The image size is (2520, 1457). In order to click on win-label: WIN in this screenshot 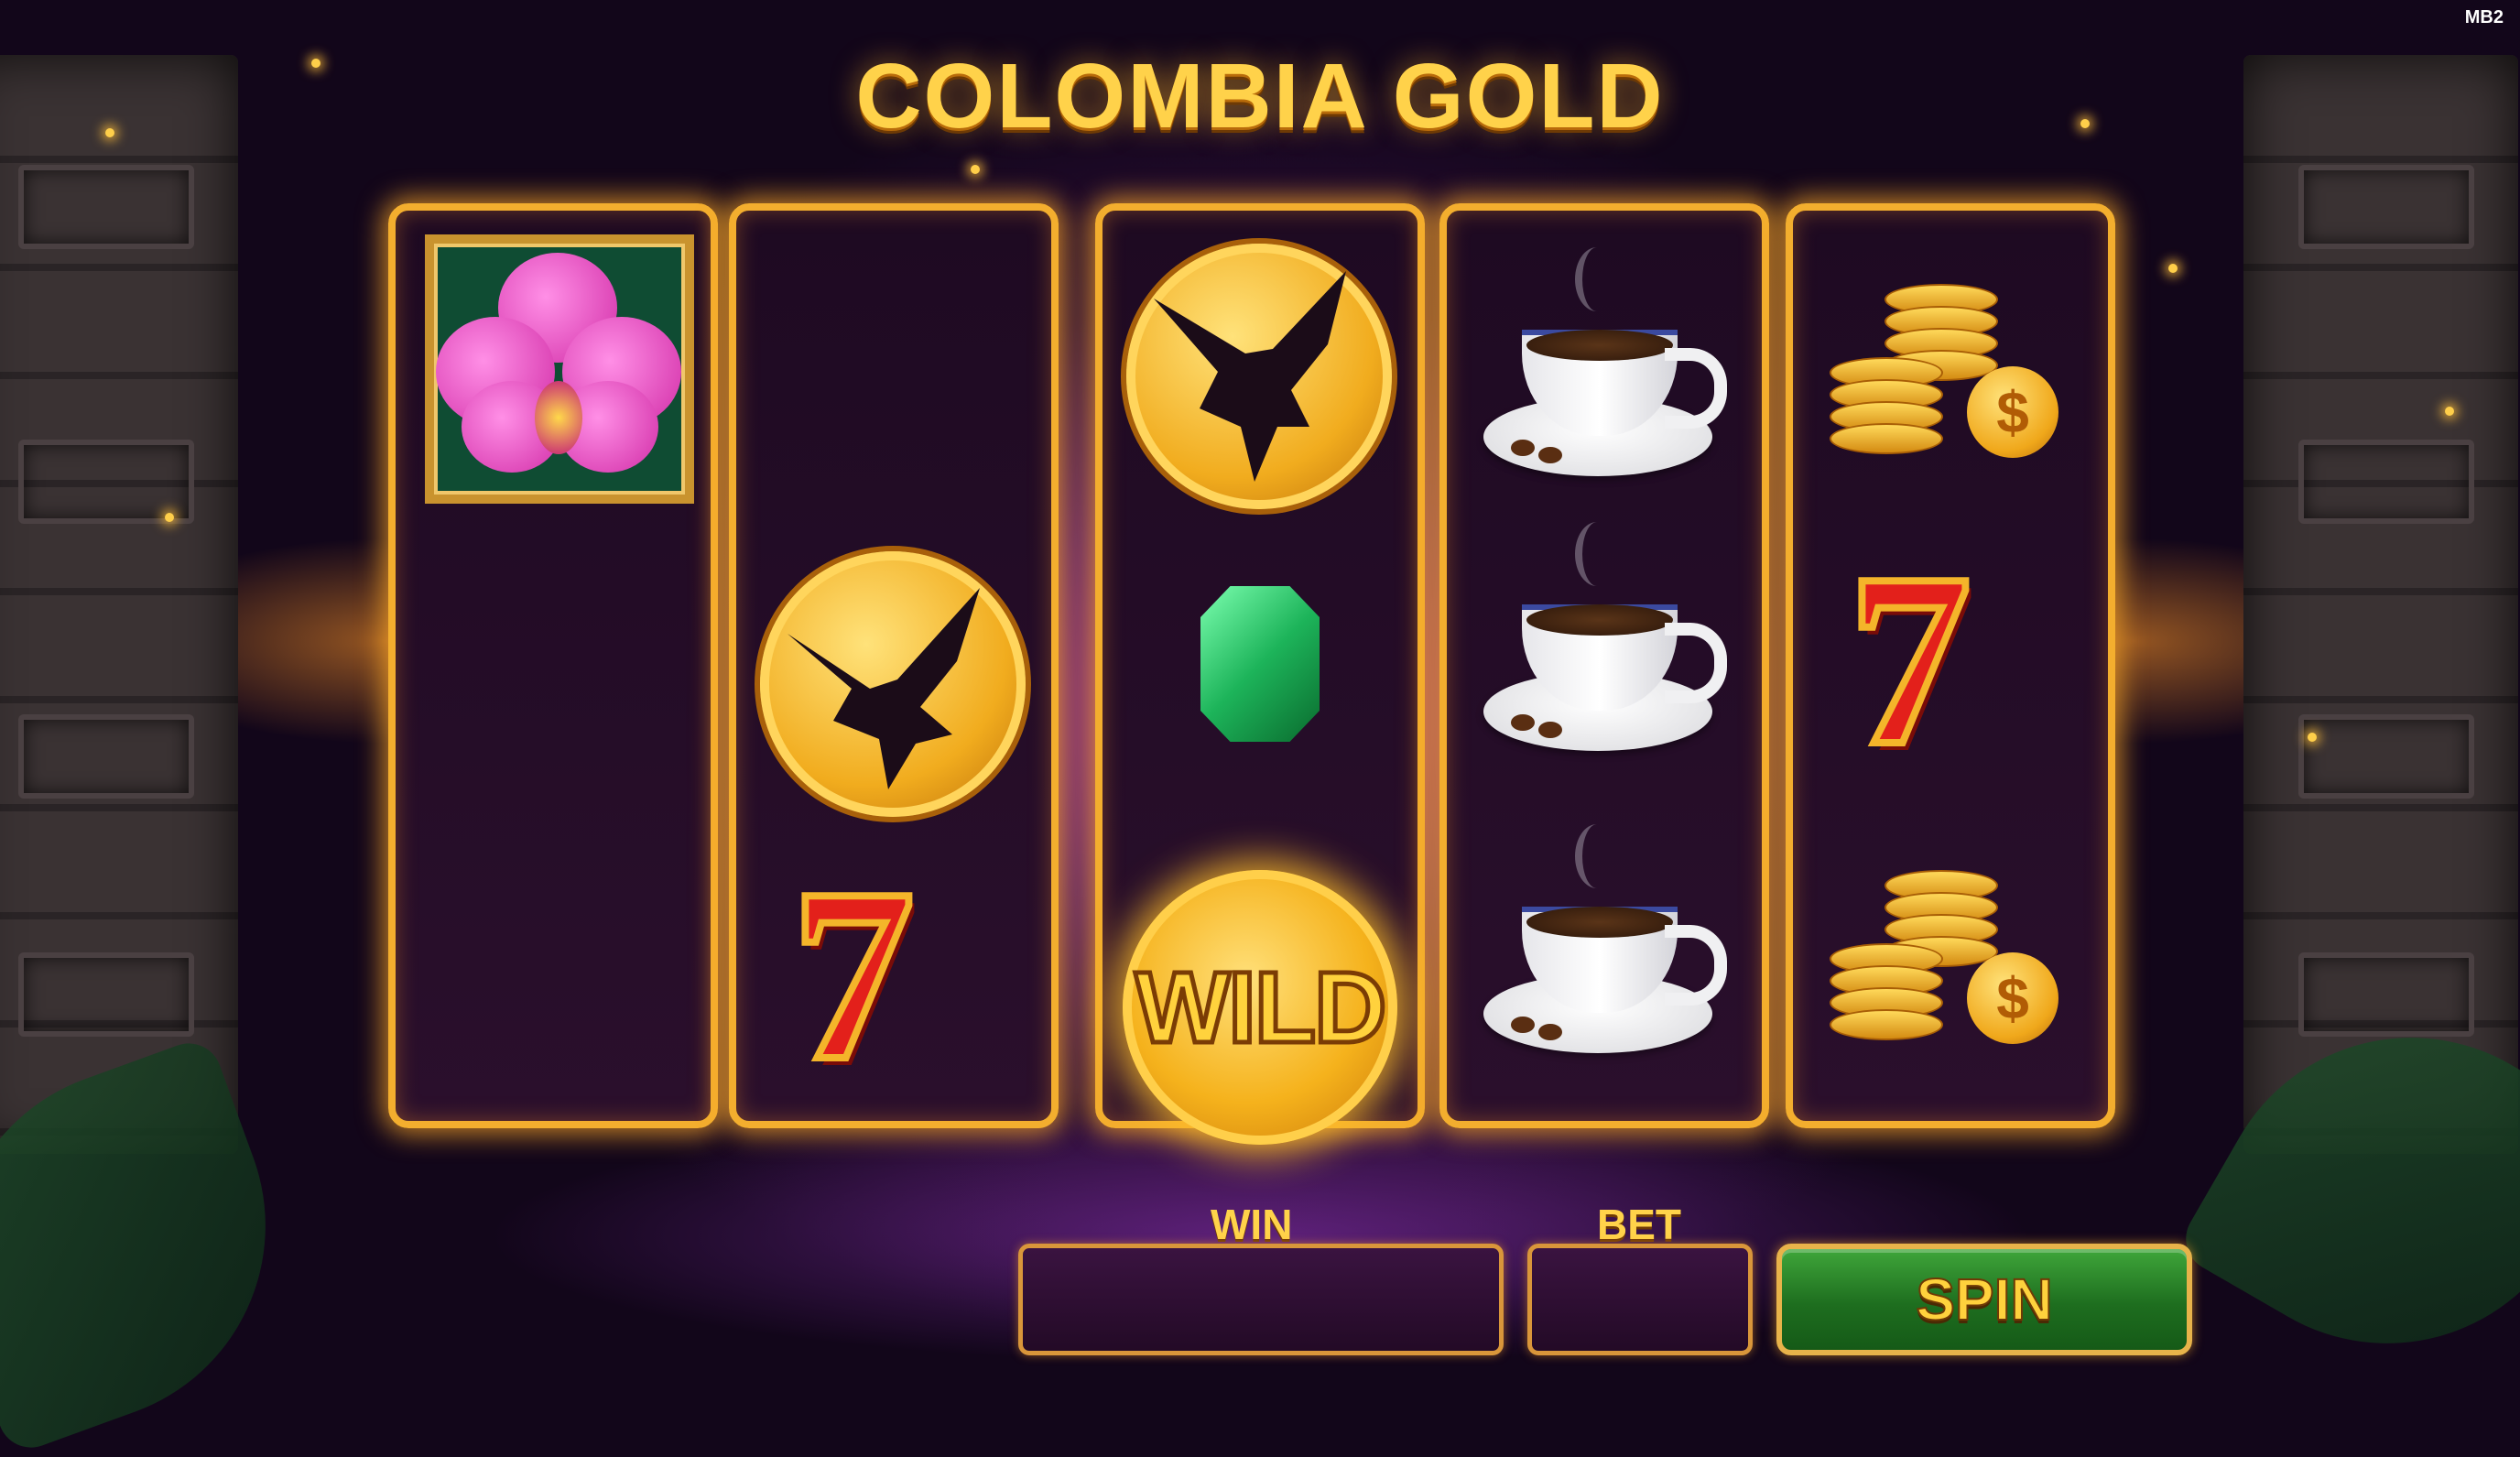, I will do `click(1252, 1224)`.